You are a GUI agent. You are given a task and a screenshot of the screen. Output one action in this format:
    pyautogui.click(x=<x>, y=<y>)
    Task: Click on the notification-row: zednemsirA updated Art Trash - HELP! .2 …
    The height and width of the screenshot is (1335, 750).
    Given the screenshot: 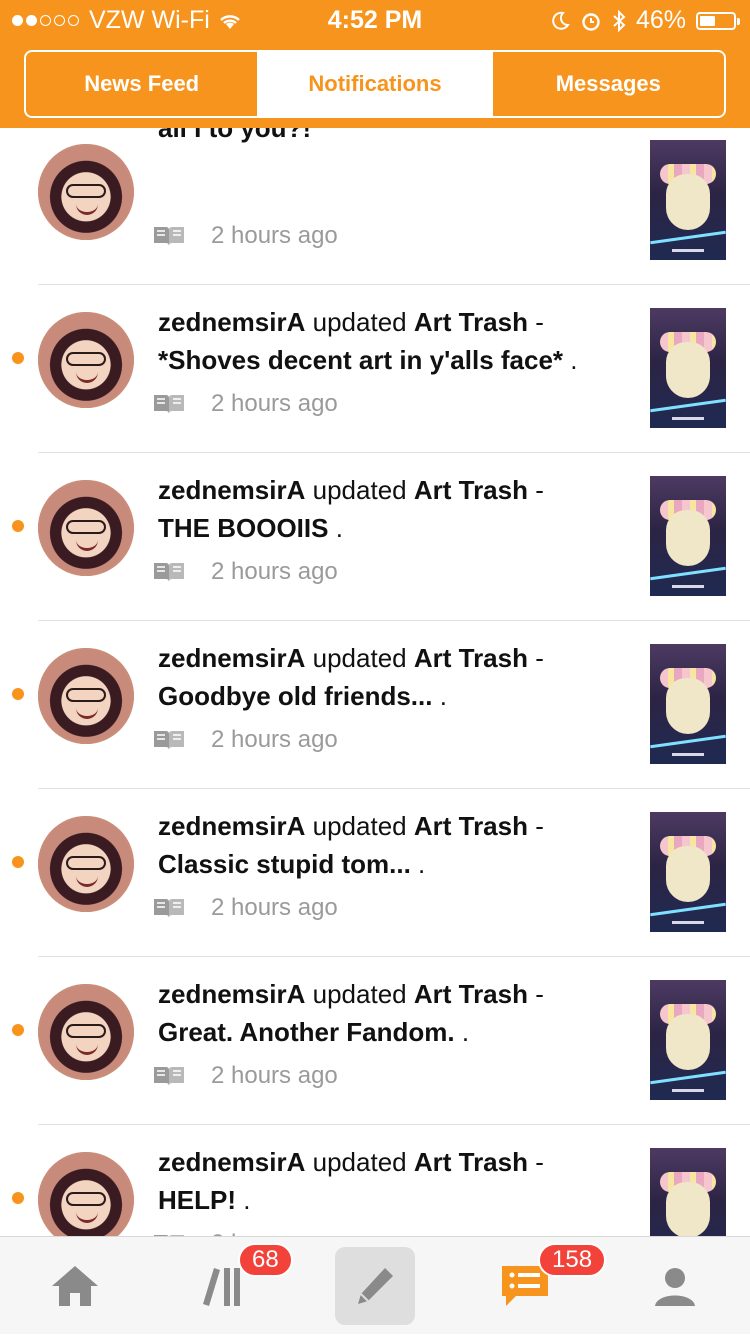 What is the action you would take?
    pyautogui.click(x=375, y=1141)
    